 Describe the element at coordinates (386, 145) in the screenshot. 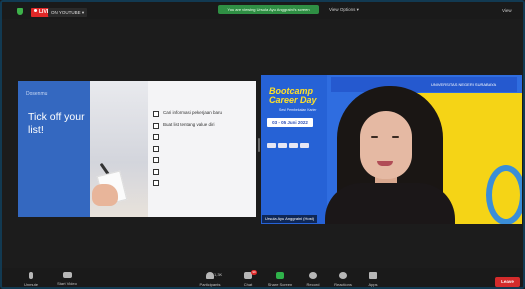

I see `speaker-face` at that location.